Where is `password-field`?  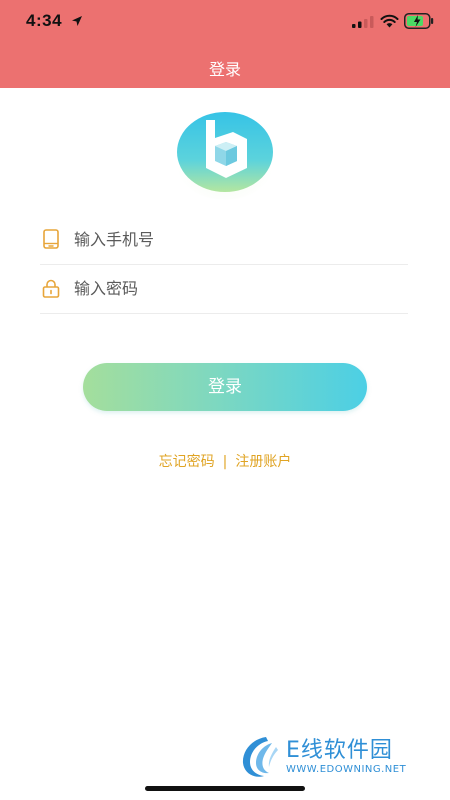
password-field is located at coordinates (224, 289).